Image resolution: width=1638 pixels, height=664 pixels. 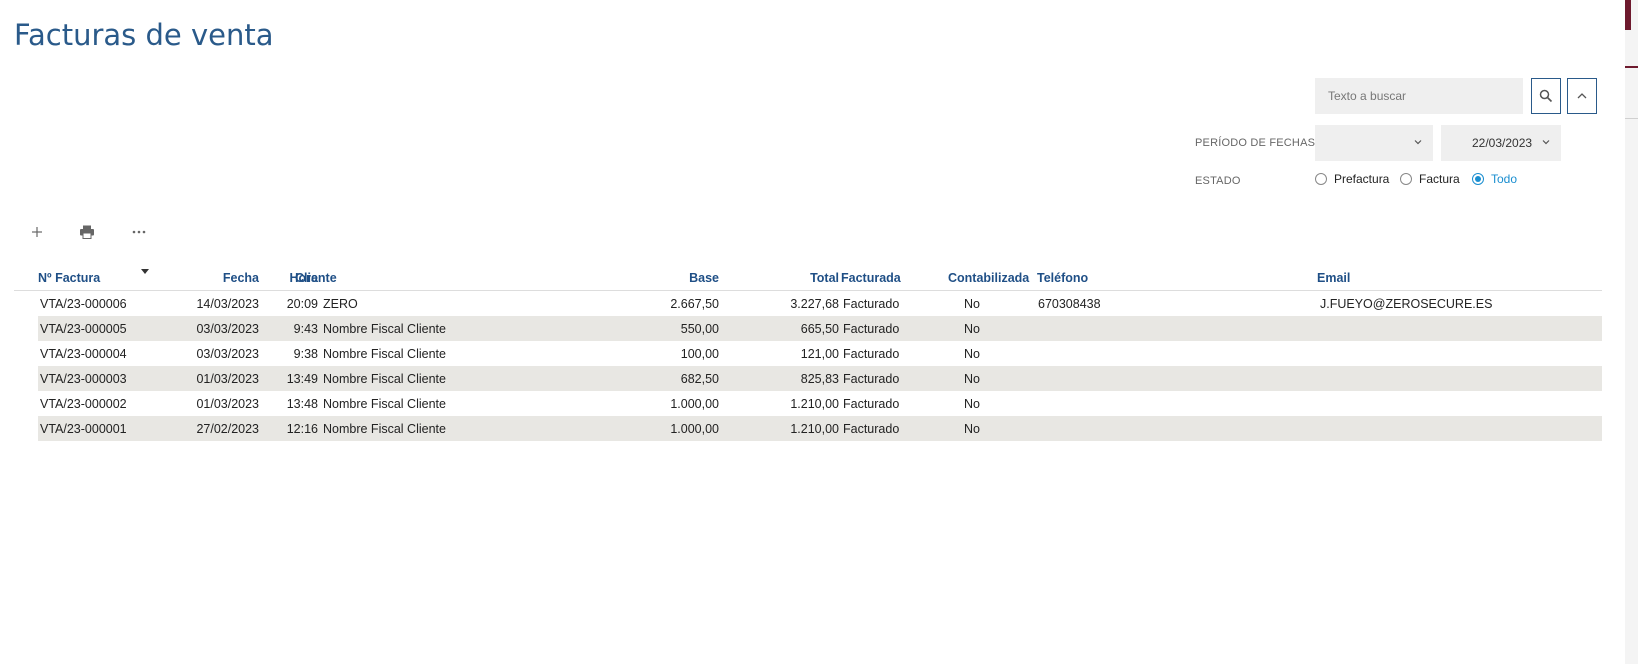 I want to click on chevron-up-icon, so click(x=1582, y=96).